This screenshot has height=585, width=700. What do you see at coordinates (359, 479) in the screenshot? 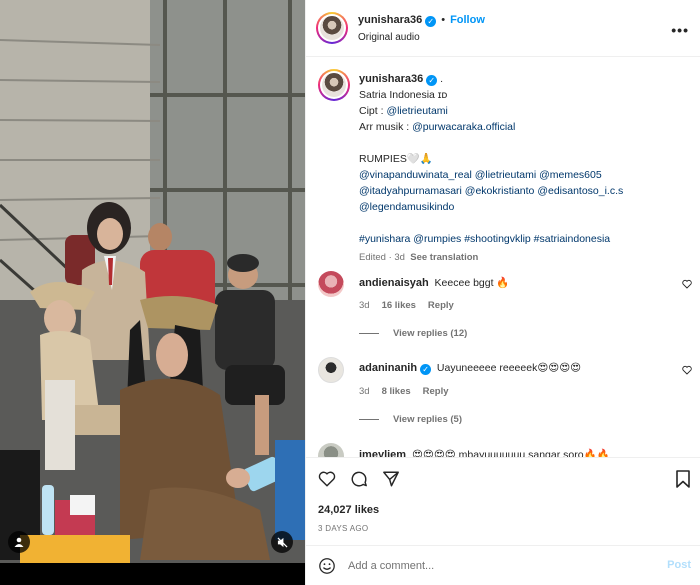
I see `comment-icon` at bounding box center [359, 479].